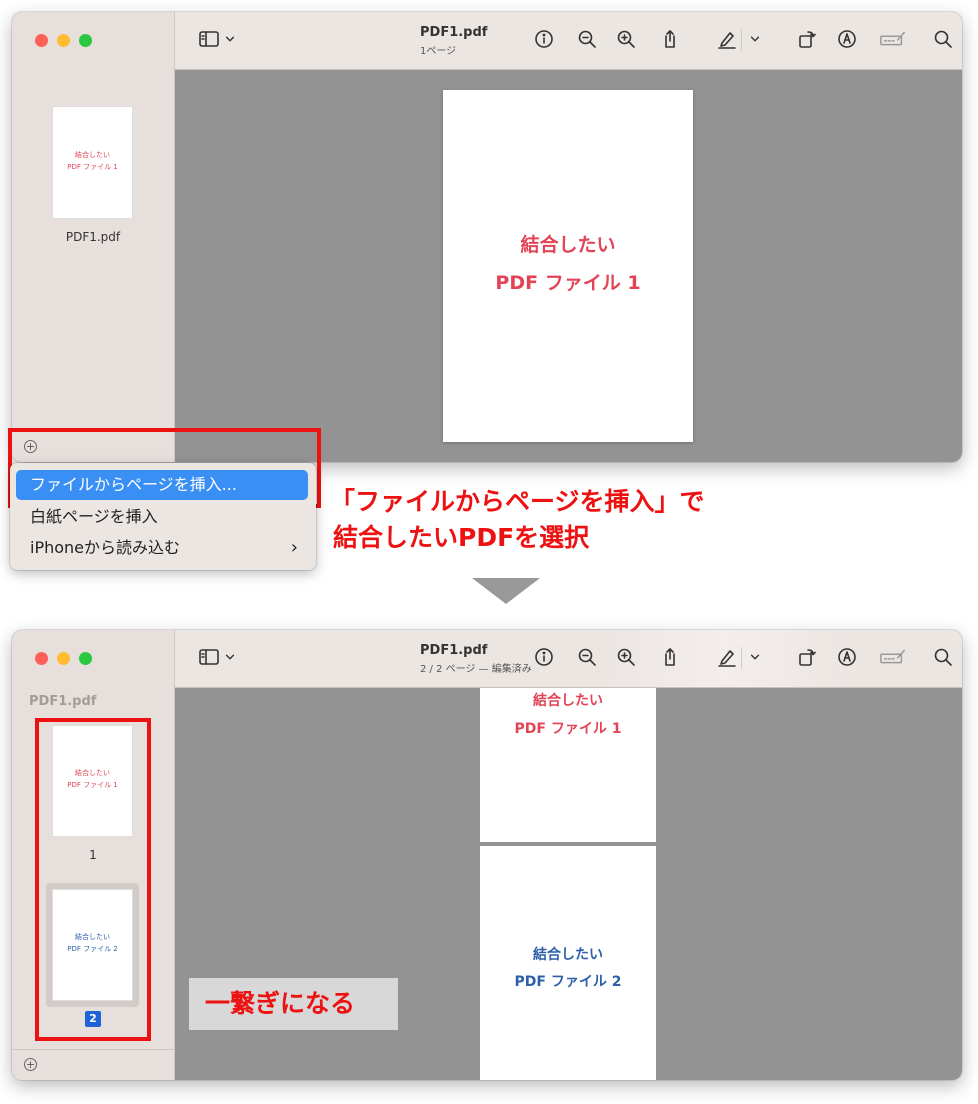 The image size is (978, 1104). What do you see at coordinates (30, 1064) in the screenshot?
I see `add-circle-icon: +` at bounding box center [30, 1064].